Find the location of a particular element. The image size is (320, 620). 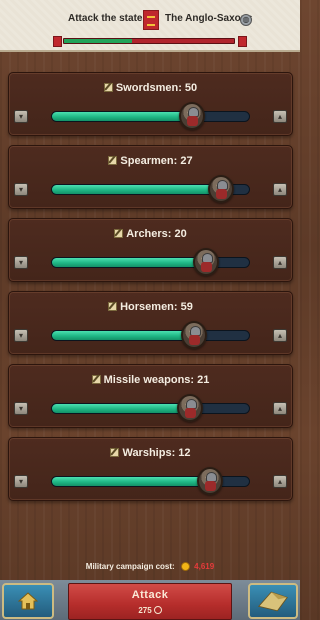

unit-panel: Warships: 12 ▾ ▴ is located at coordinates (150, 469).